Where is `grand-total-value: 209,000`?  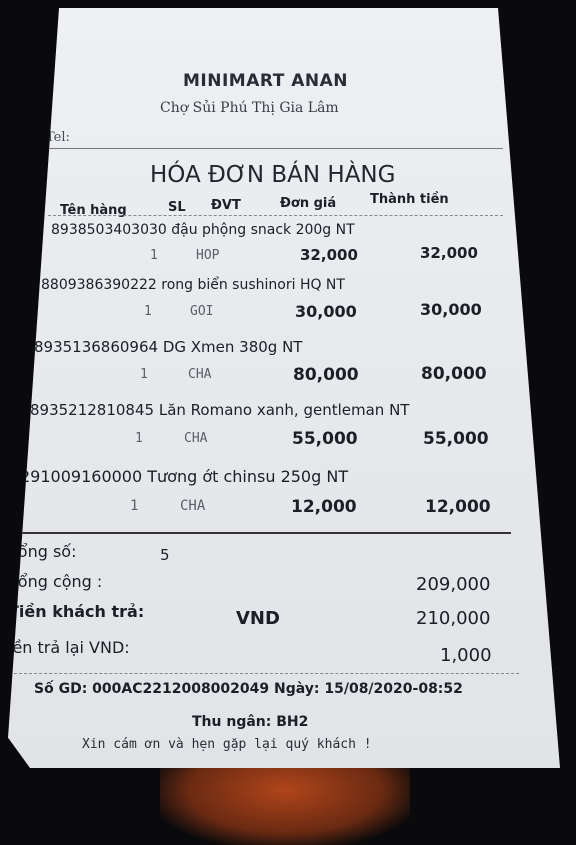 grand-total-value: 209,000 is located at coordinates (453, 584).